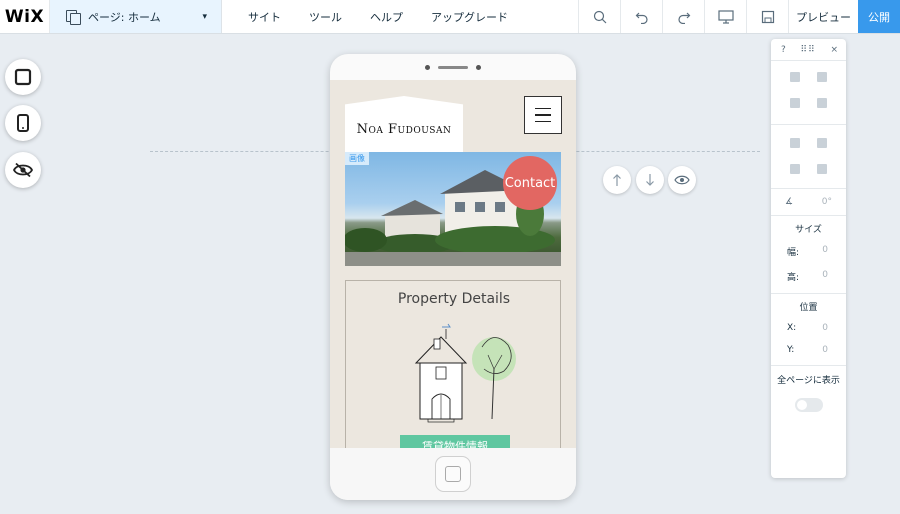 The width and height of the screenshot is (900, 514). Describe the element at coordinates (808, 140) in the screenshot. I see `panel-row-arrange` at that location.